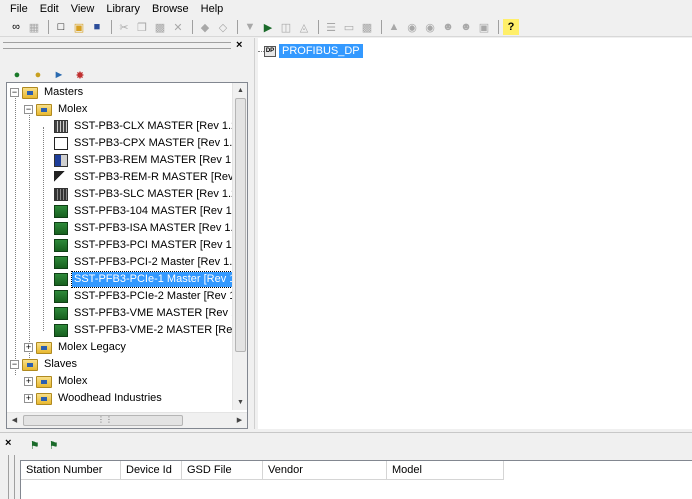 The image size is (692, 499). Describe the element at coordinates (205, 27) in the screenshot. I see `connect-icon: ◆` at that location.